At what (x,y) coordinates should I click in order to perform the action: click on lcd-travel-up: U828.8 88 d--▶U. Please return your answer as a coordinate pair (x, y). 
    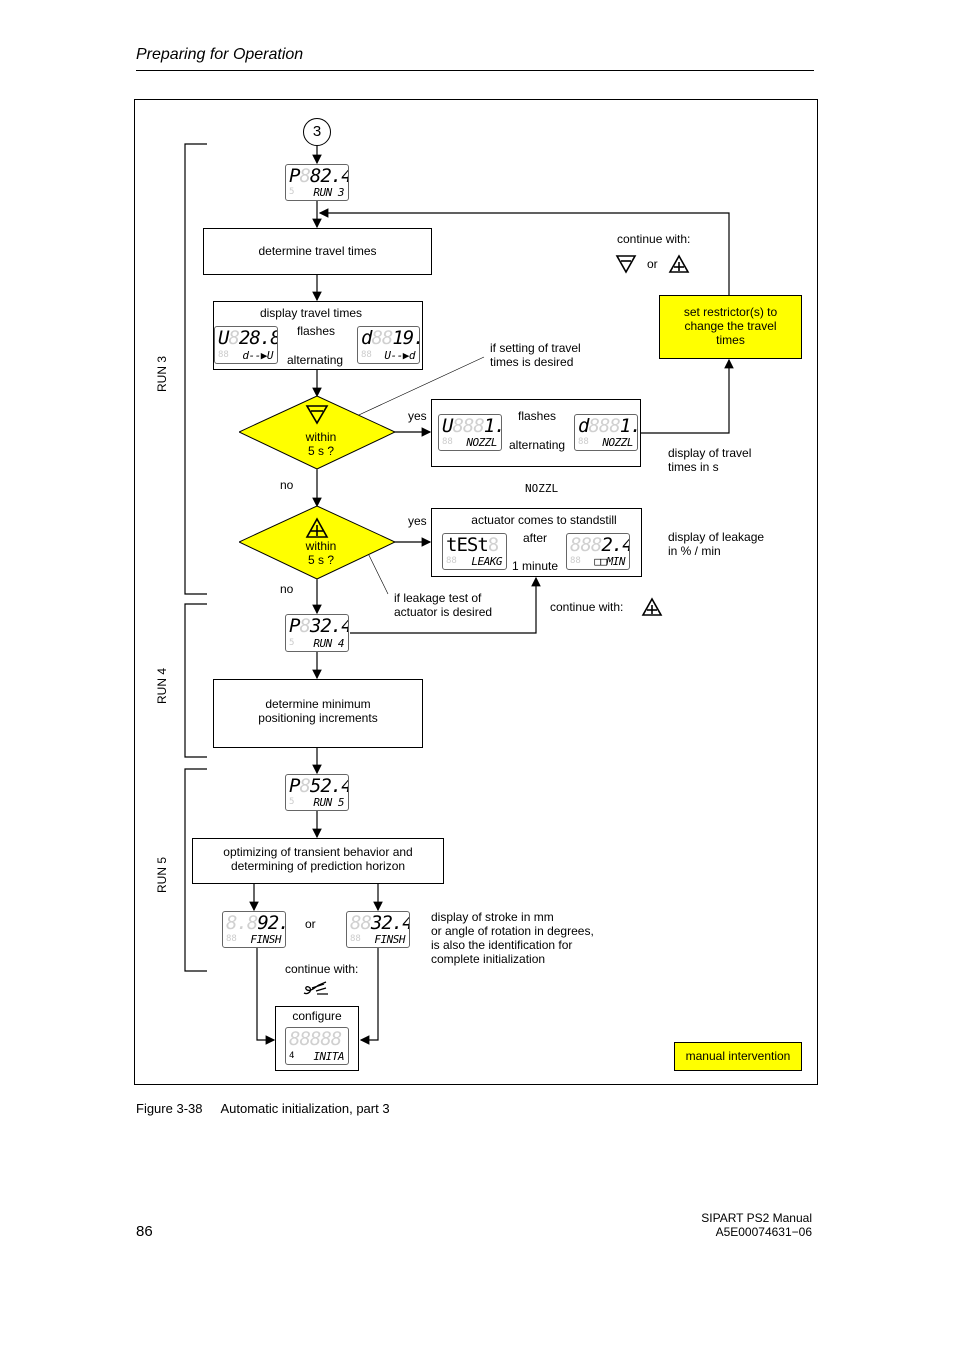
    Looking at the image, I should click on (246, 345).